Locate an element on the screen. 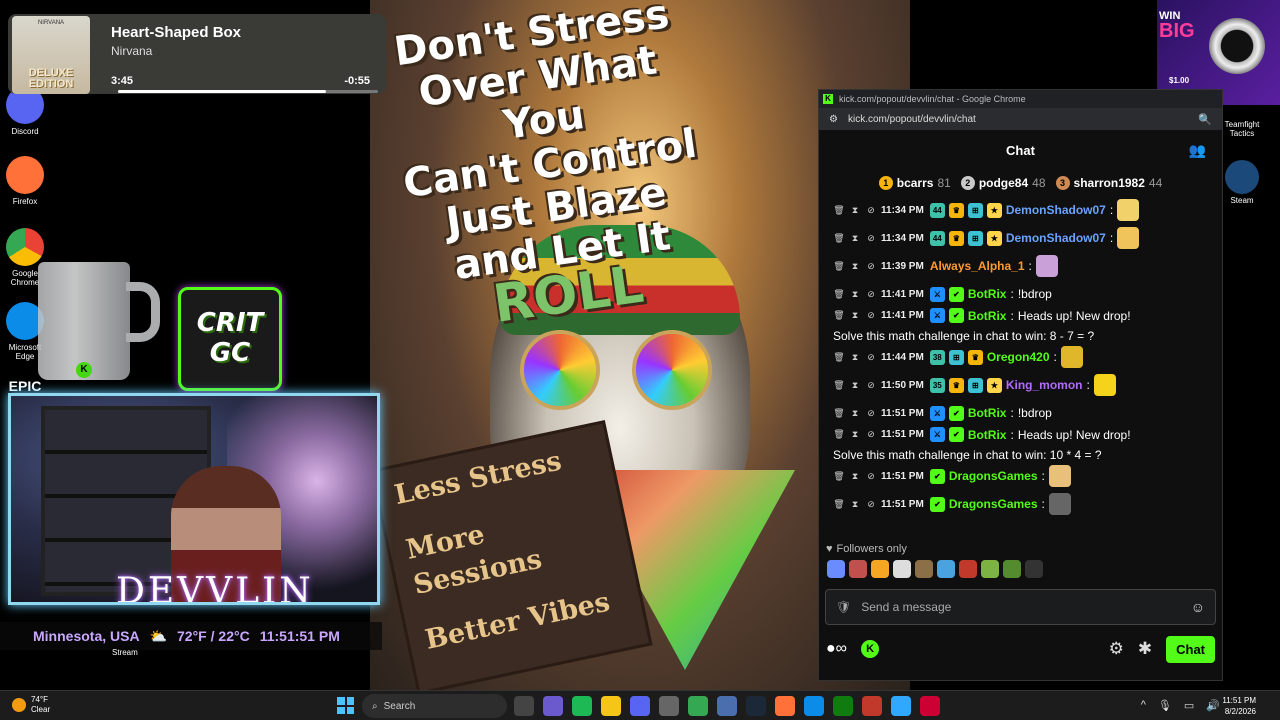 The width and height of the screenshot is (1280, 720). infinity-icon: ●∞ is located at coordinates (836, 649).